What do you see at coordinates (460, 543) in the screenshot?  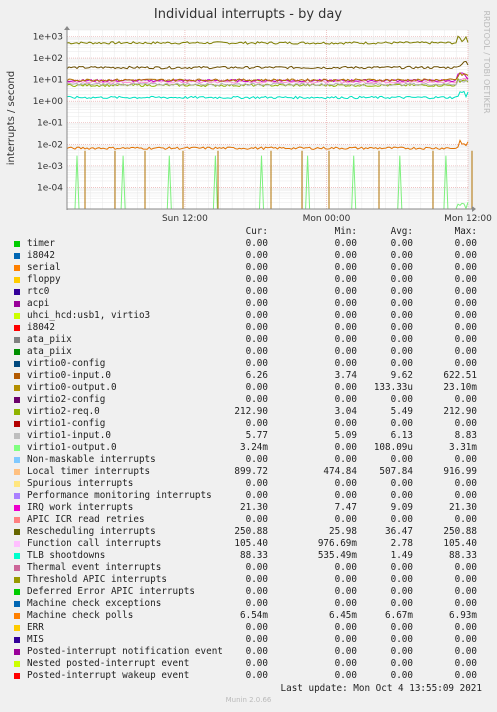 I see `legend-max: 105.40` at bounding box center [460, 543].